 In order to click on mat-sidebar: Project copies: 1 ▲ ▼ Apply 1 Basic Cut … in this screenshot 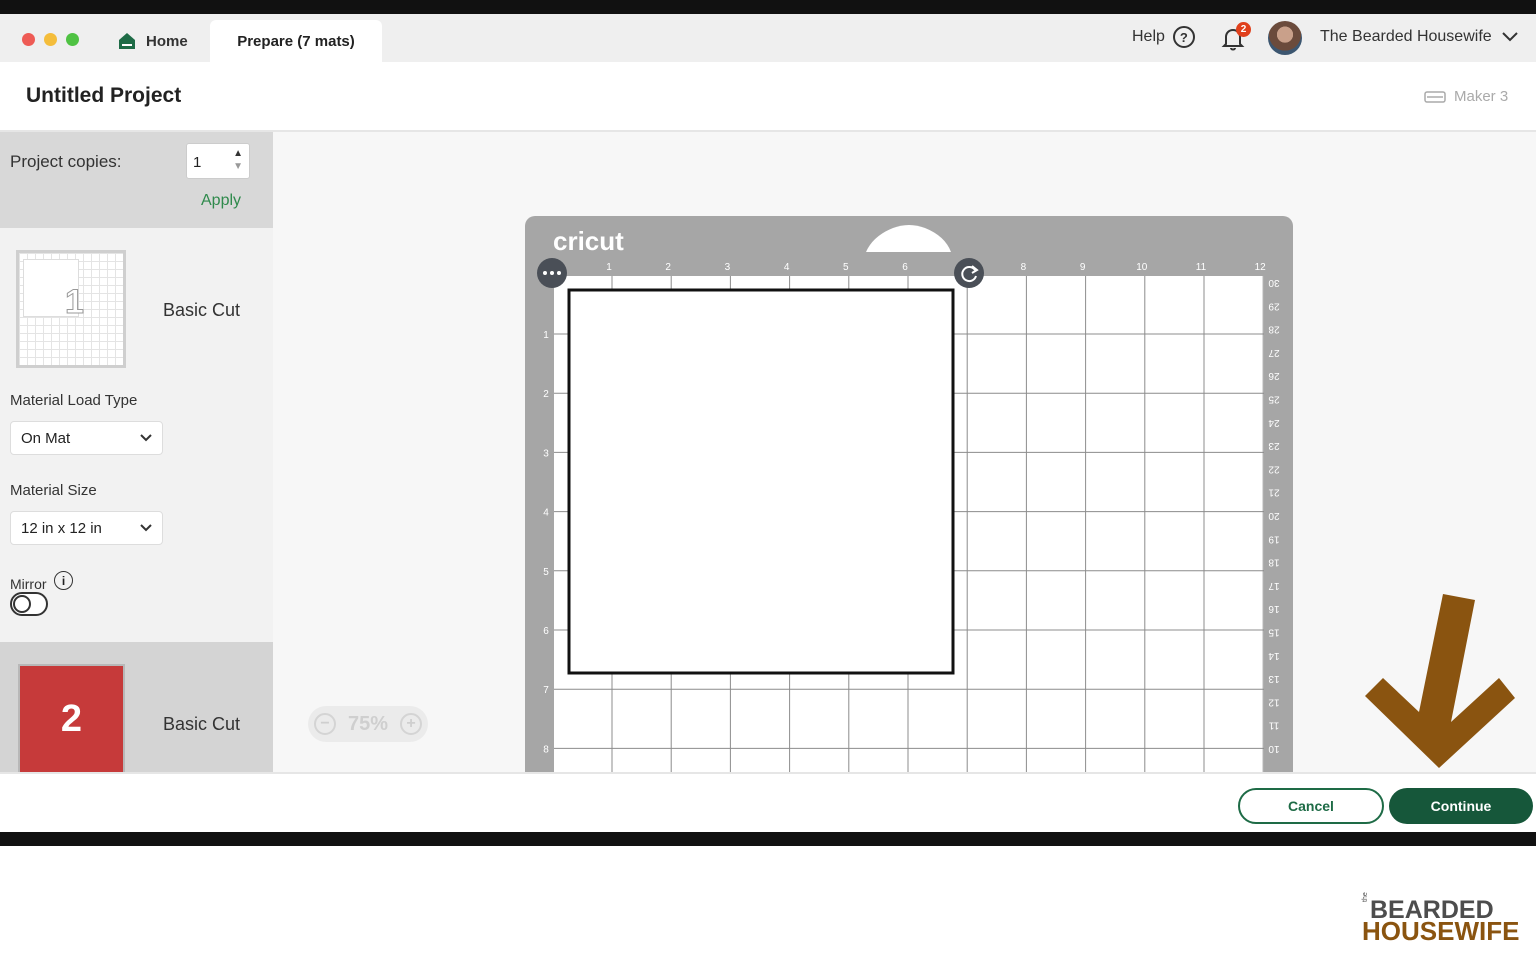, I will do `click(136, 452)`.